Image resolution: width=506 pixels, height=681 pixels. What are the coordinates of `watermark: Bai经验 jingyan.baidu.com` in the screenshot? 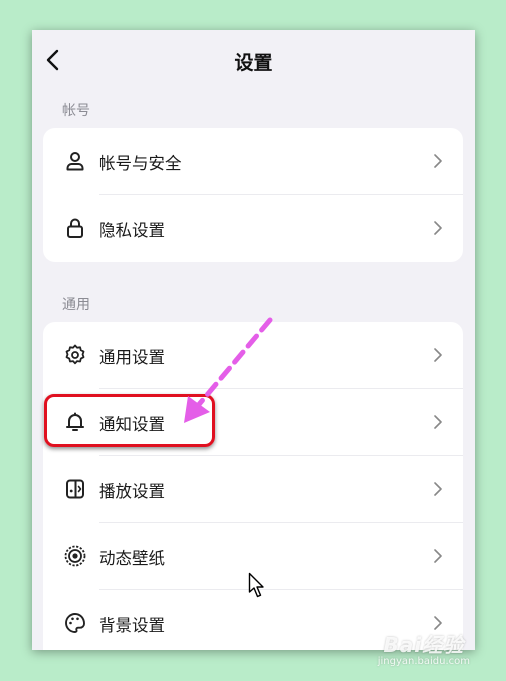 It's located at (424, 648).